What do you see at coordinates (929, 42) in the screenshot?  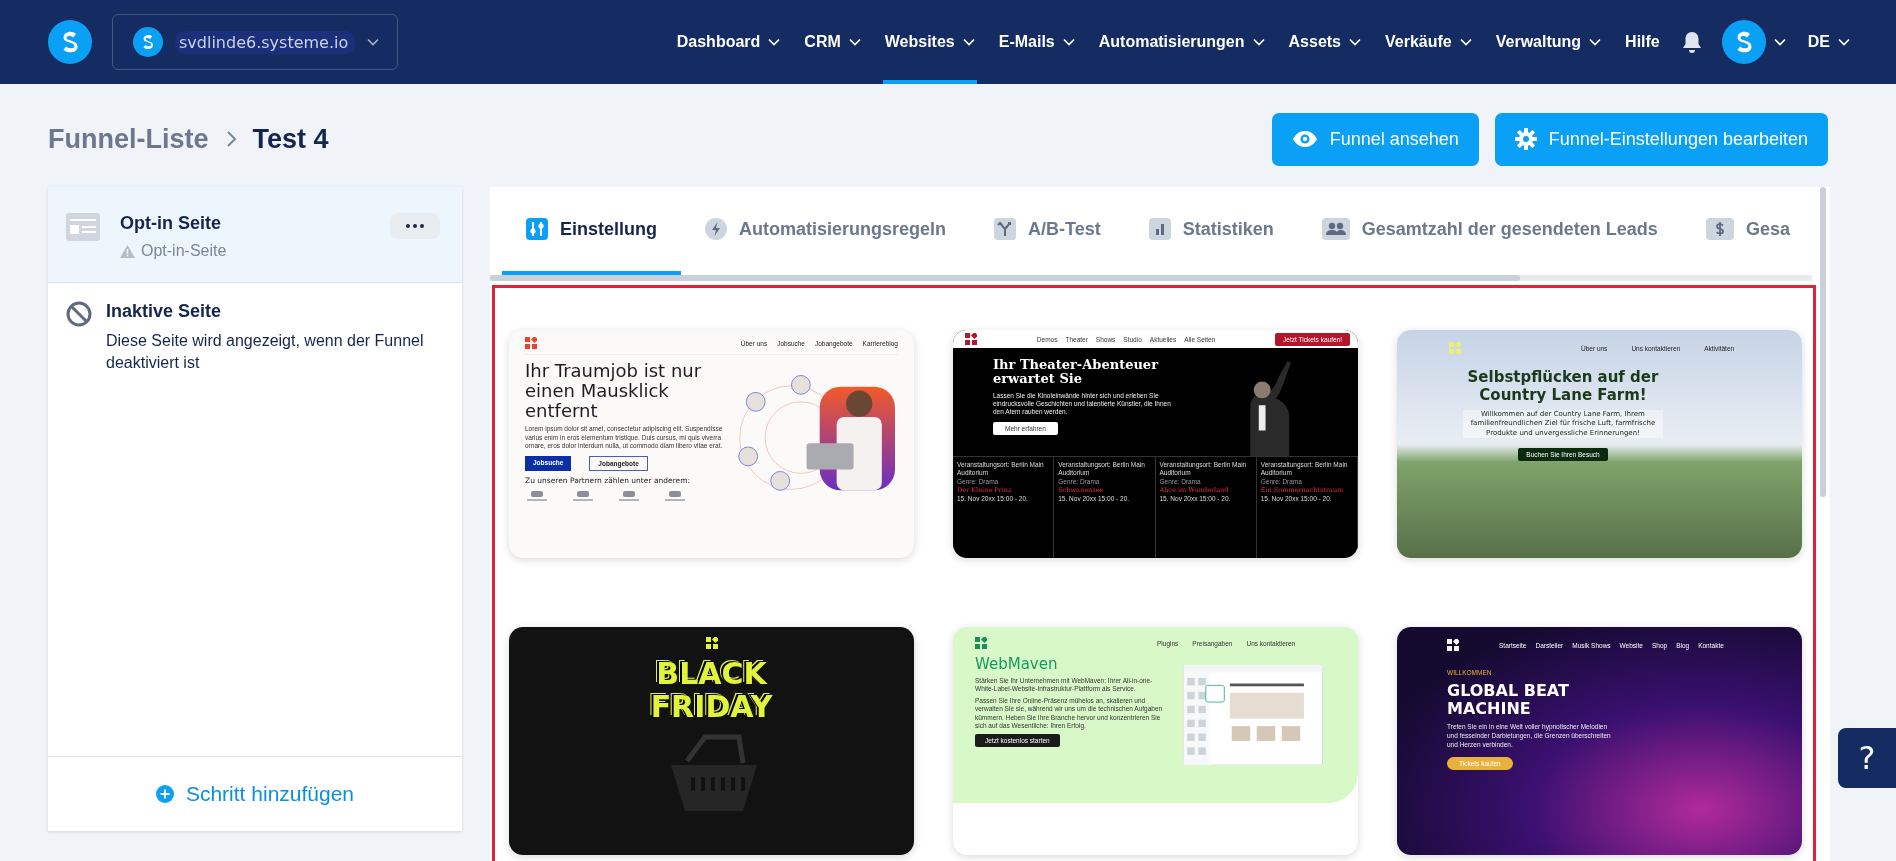 I see `nav-menu-item: Websites` at bounding box center [929, 42].